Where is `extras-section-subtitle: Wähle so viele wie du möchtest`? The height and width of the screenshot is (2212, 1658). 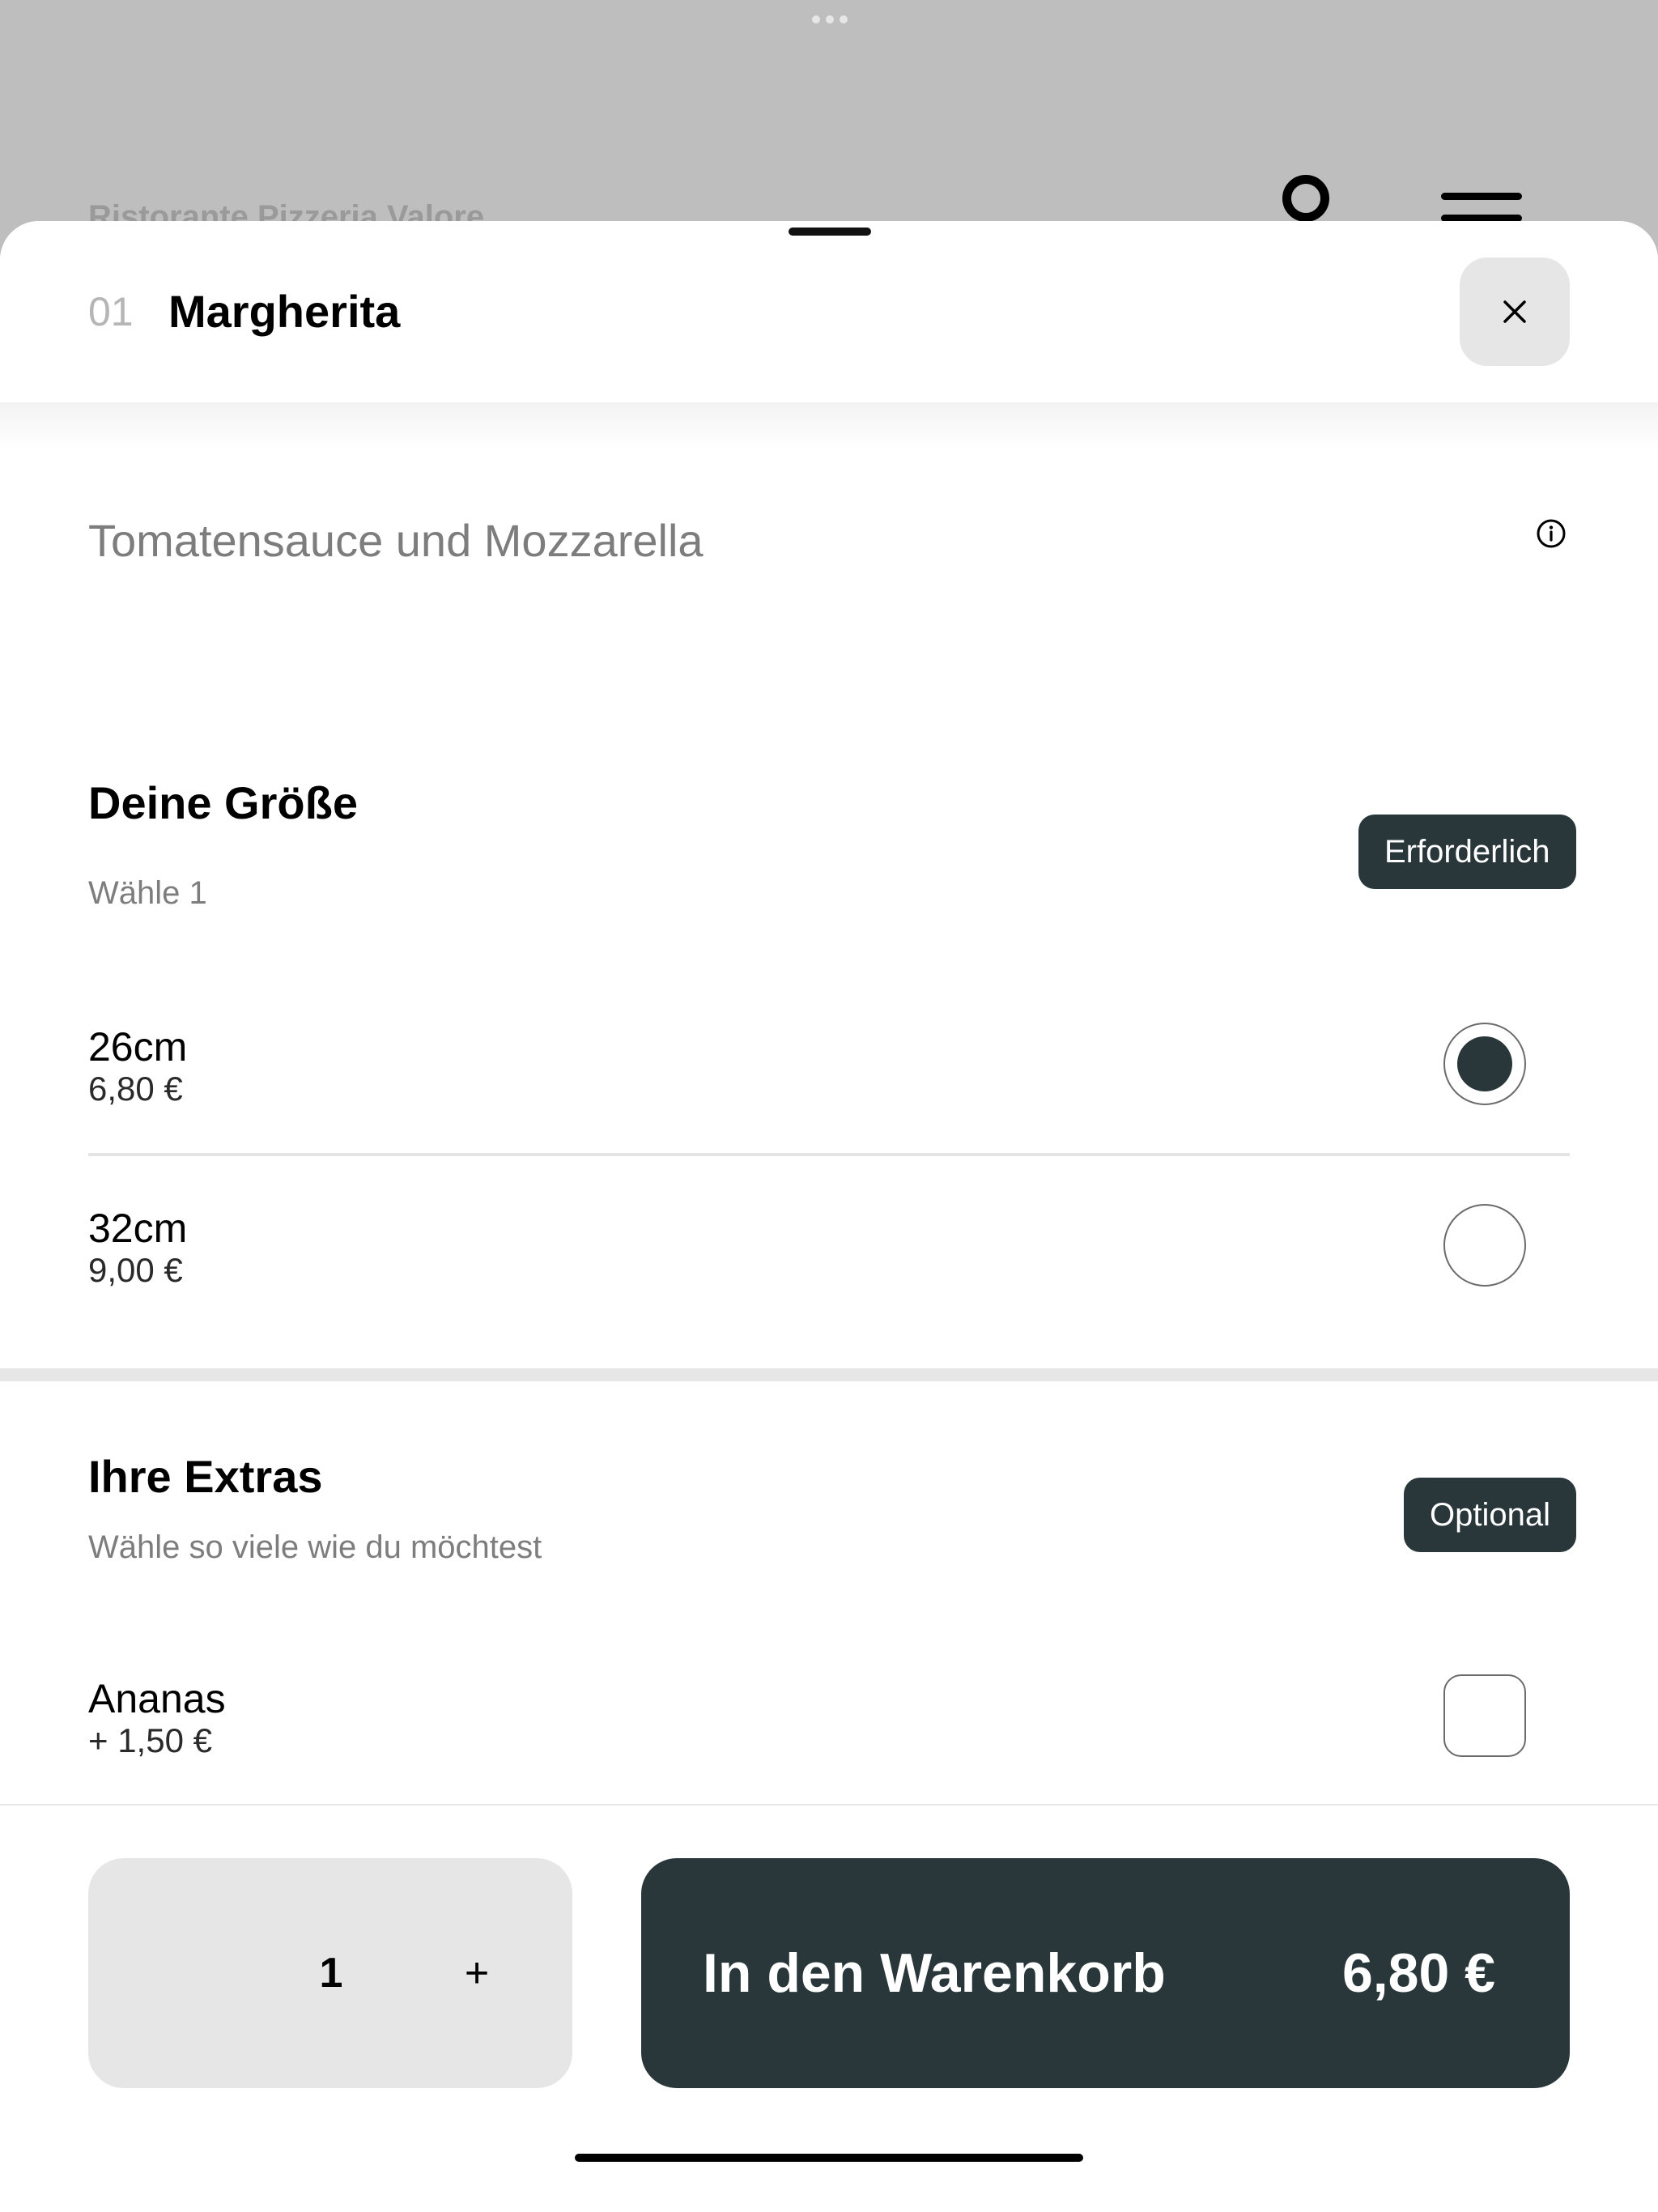
extras-section-subtitle: Wähle so viele wie du möchtest is located at coordinates (315, 1547).